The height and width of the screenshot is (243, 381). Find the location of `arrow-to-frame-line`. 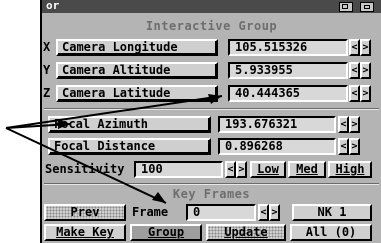

arrow-to-frame-line is located at coordinates (86, 165).